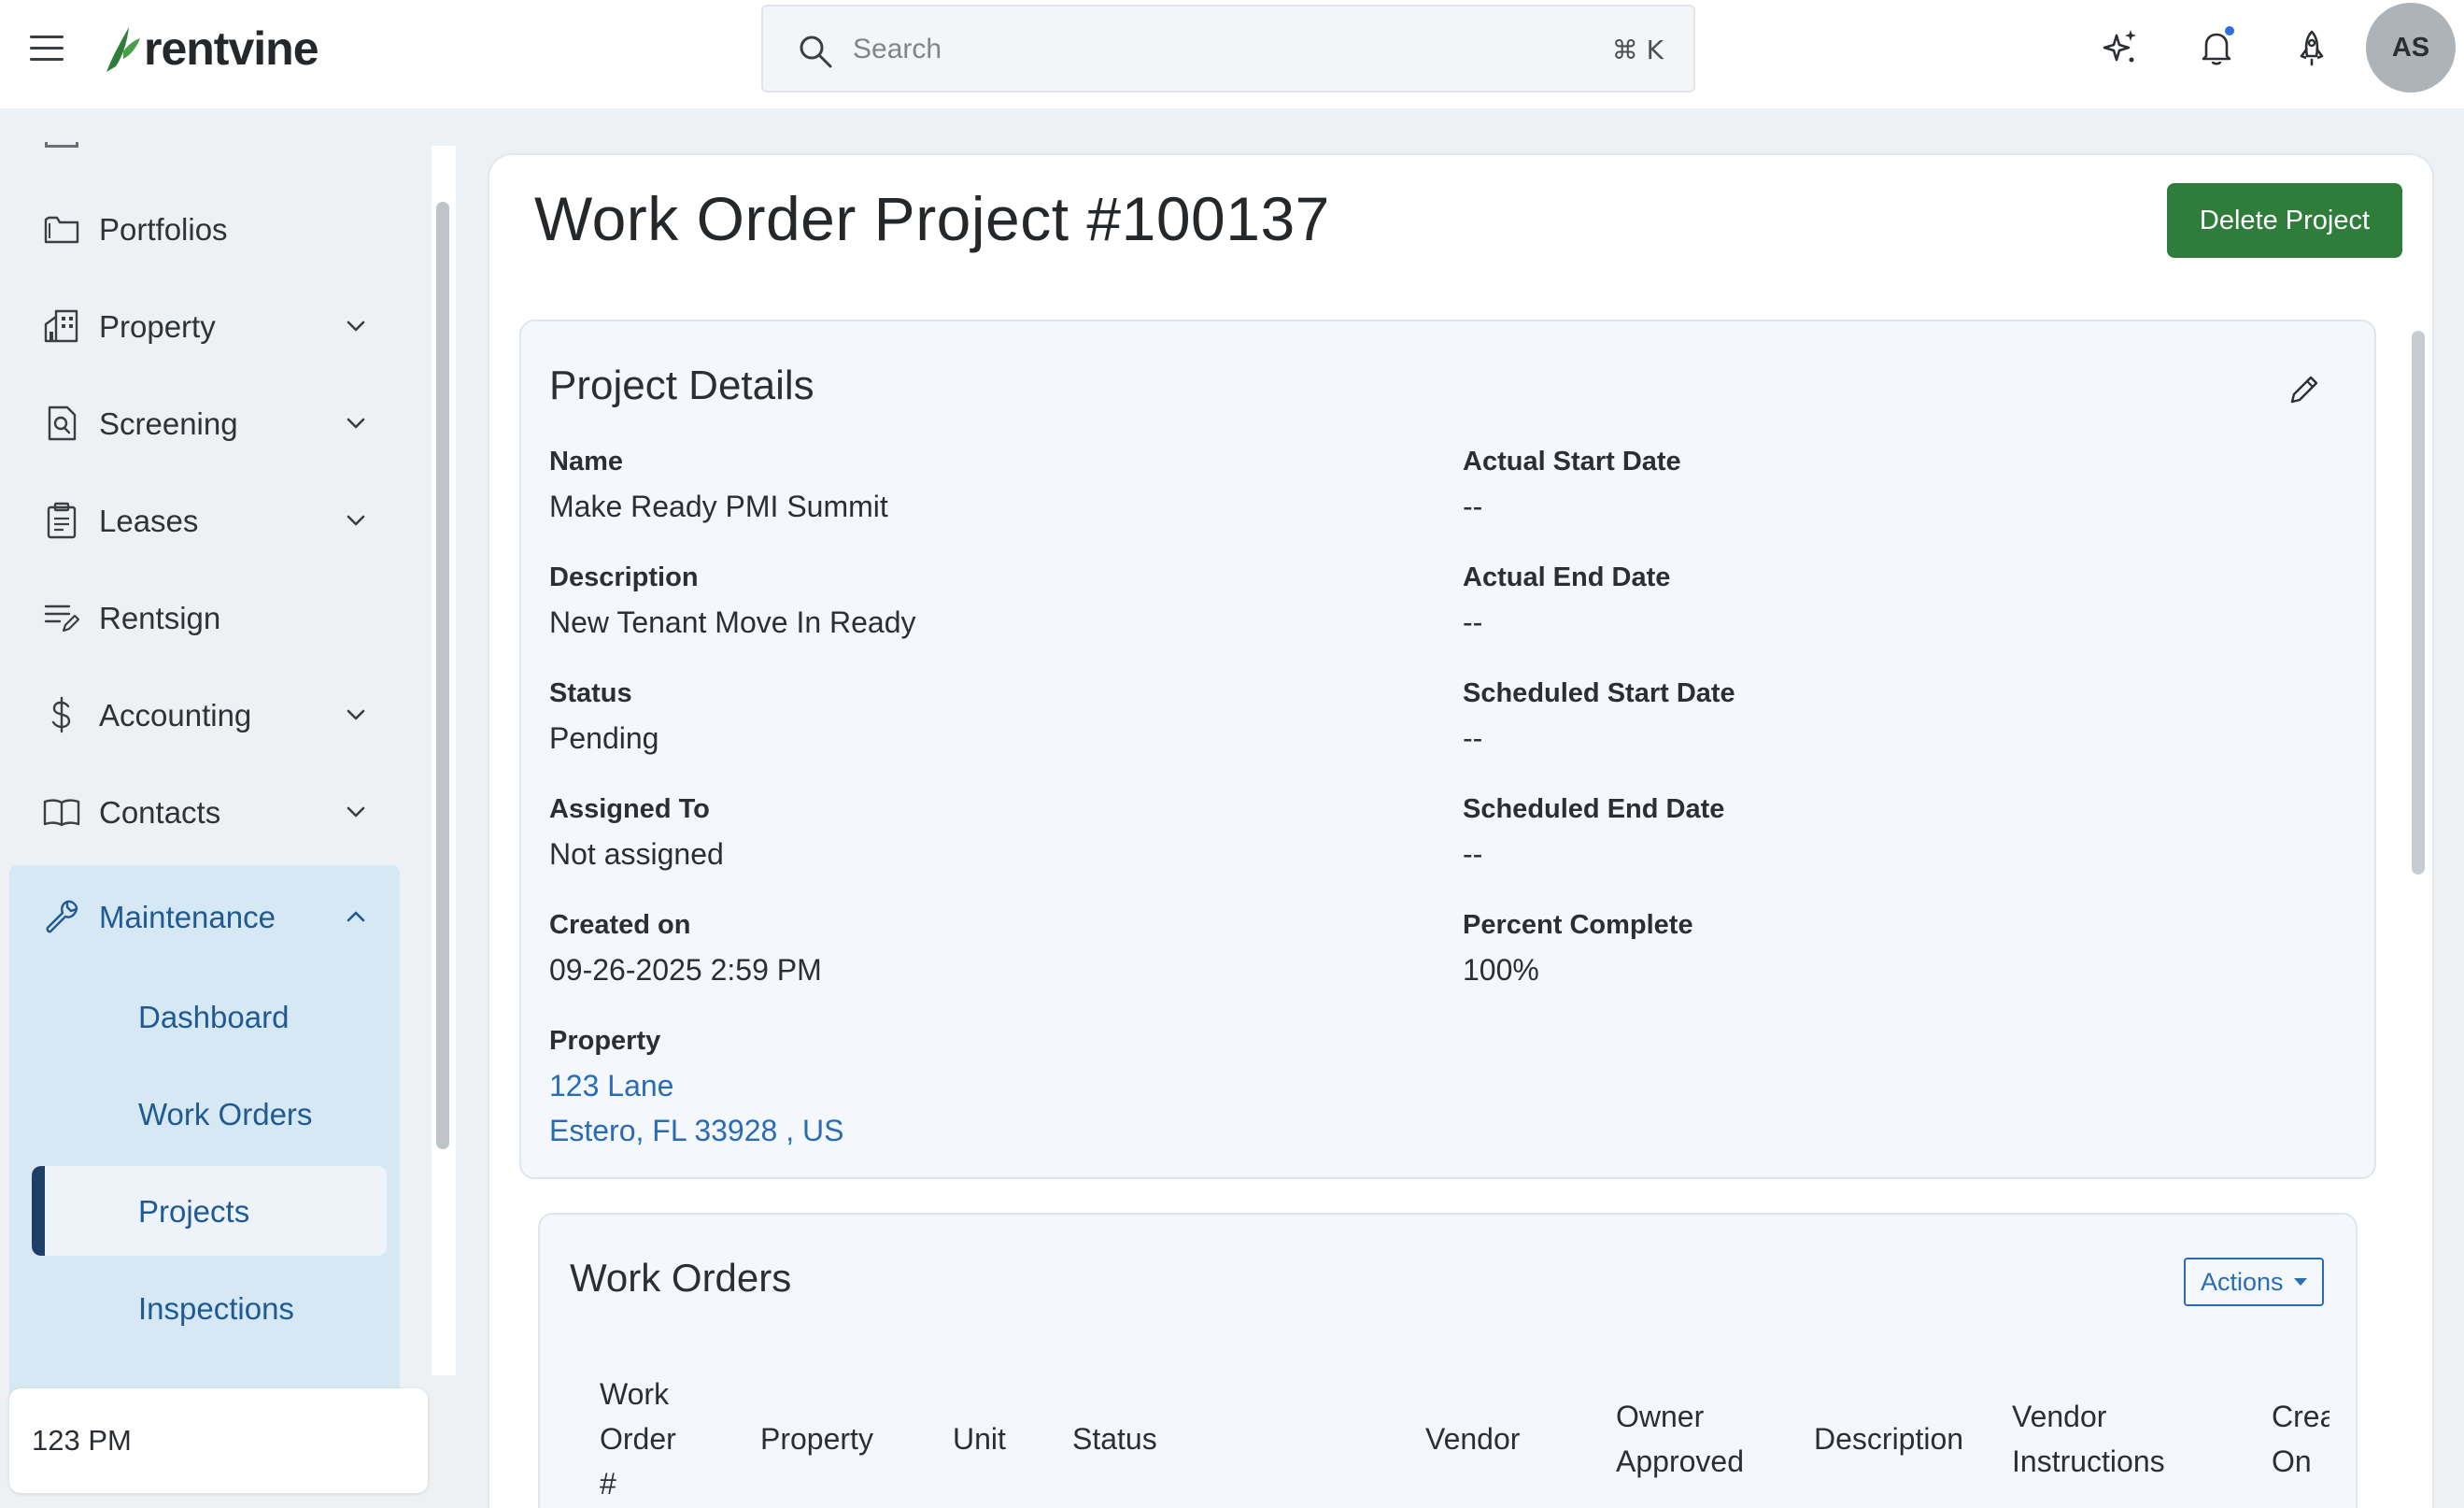 The image size is (2464, 1508). What do you see at coordinates (2088, 1439) in the screenshot?
I see `column-header-vendor-instructions: Vendor Instructions` at bounding box center [2088, 1439].